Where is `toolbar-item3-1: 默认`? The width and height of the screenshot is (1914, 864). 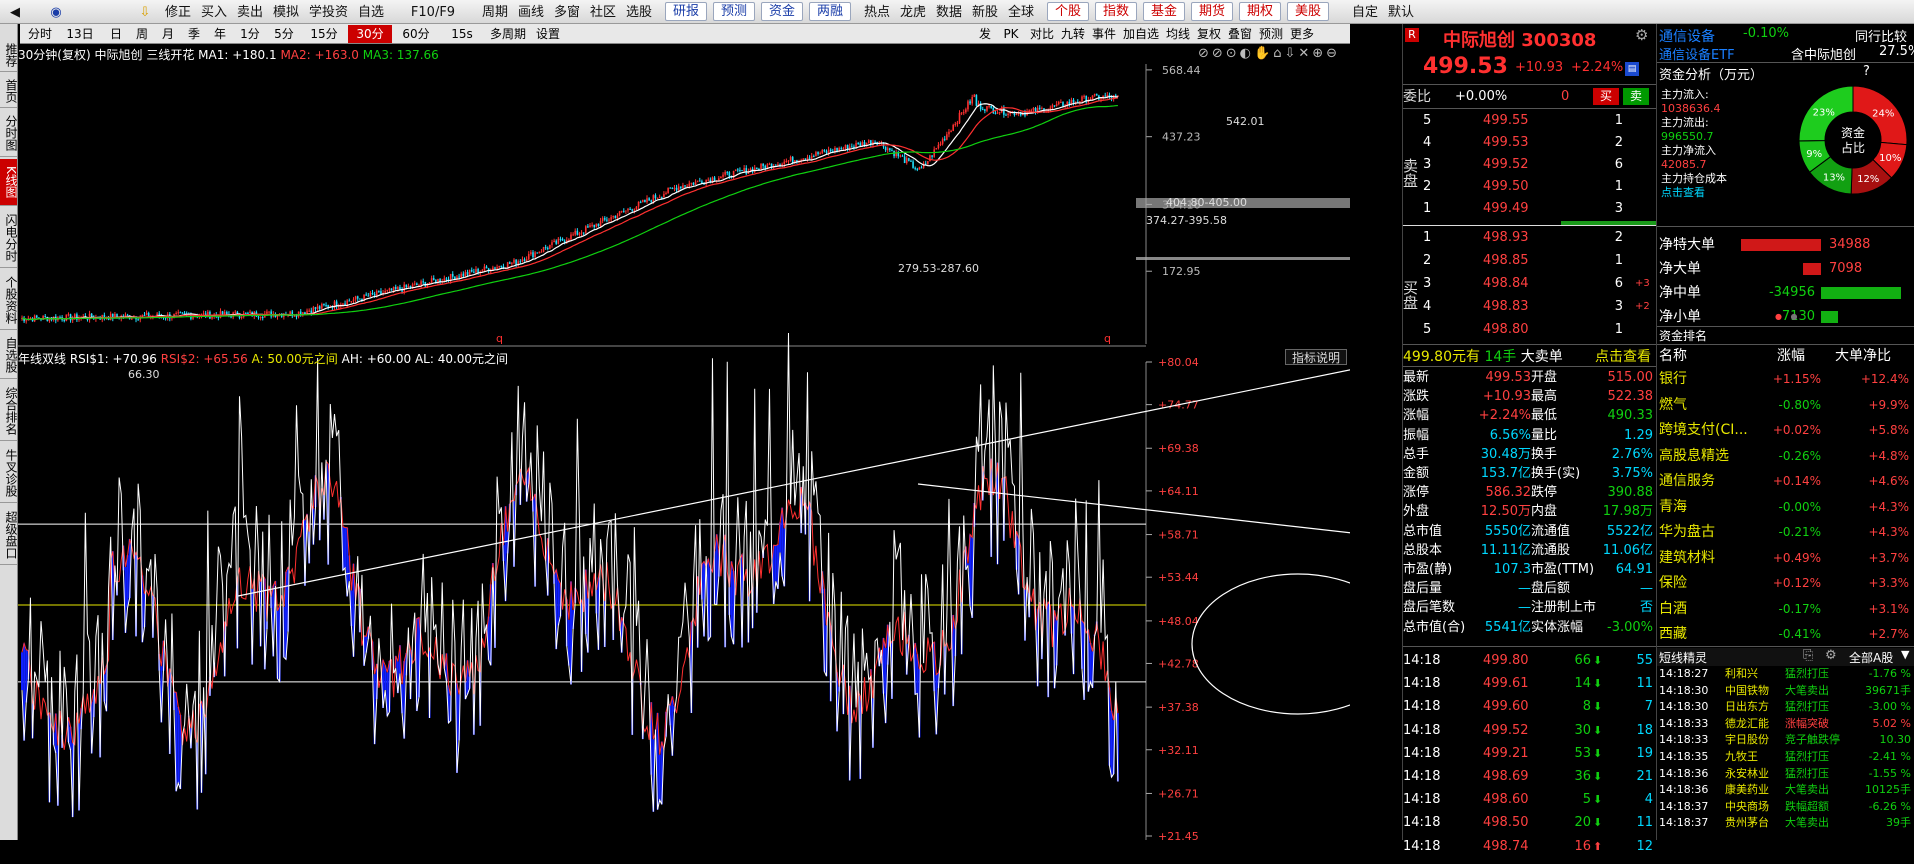
toolbar-item3-1: 默认 is located at coordinates (1401, 12).